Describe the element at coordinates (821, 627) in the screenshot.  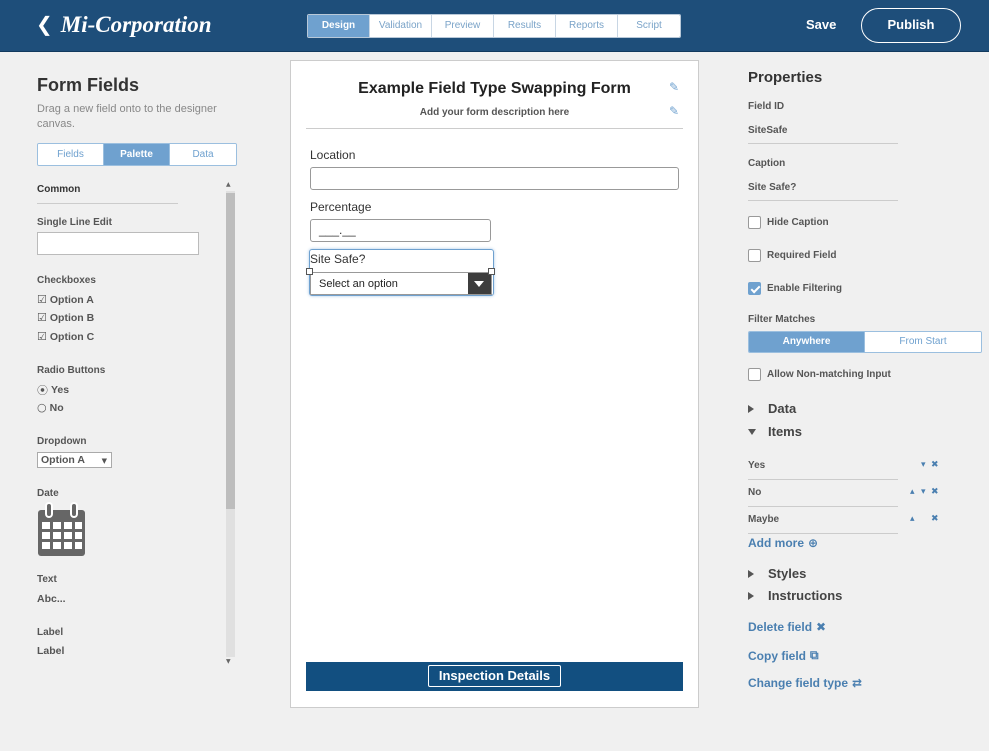
I see `close-icon: ✖` at that location.